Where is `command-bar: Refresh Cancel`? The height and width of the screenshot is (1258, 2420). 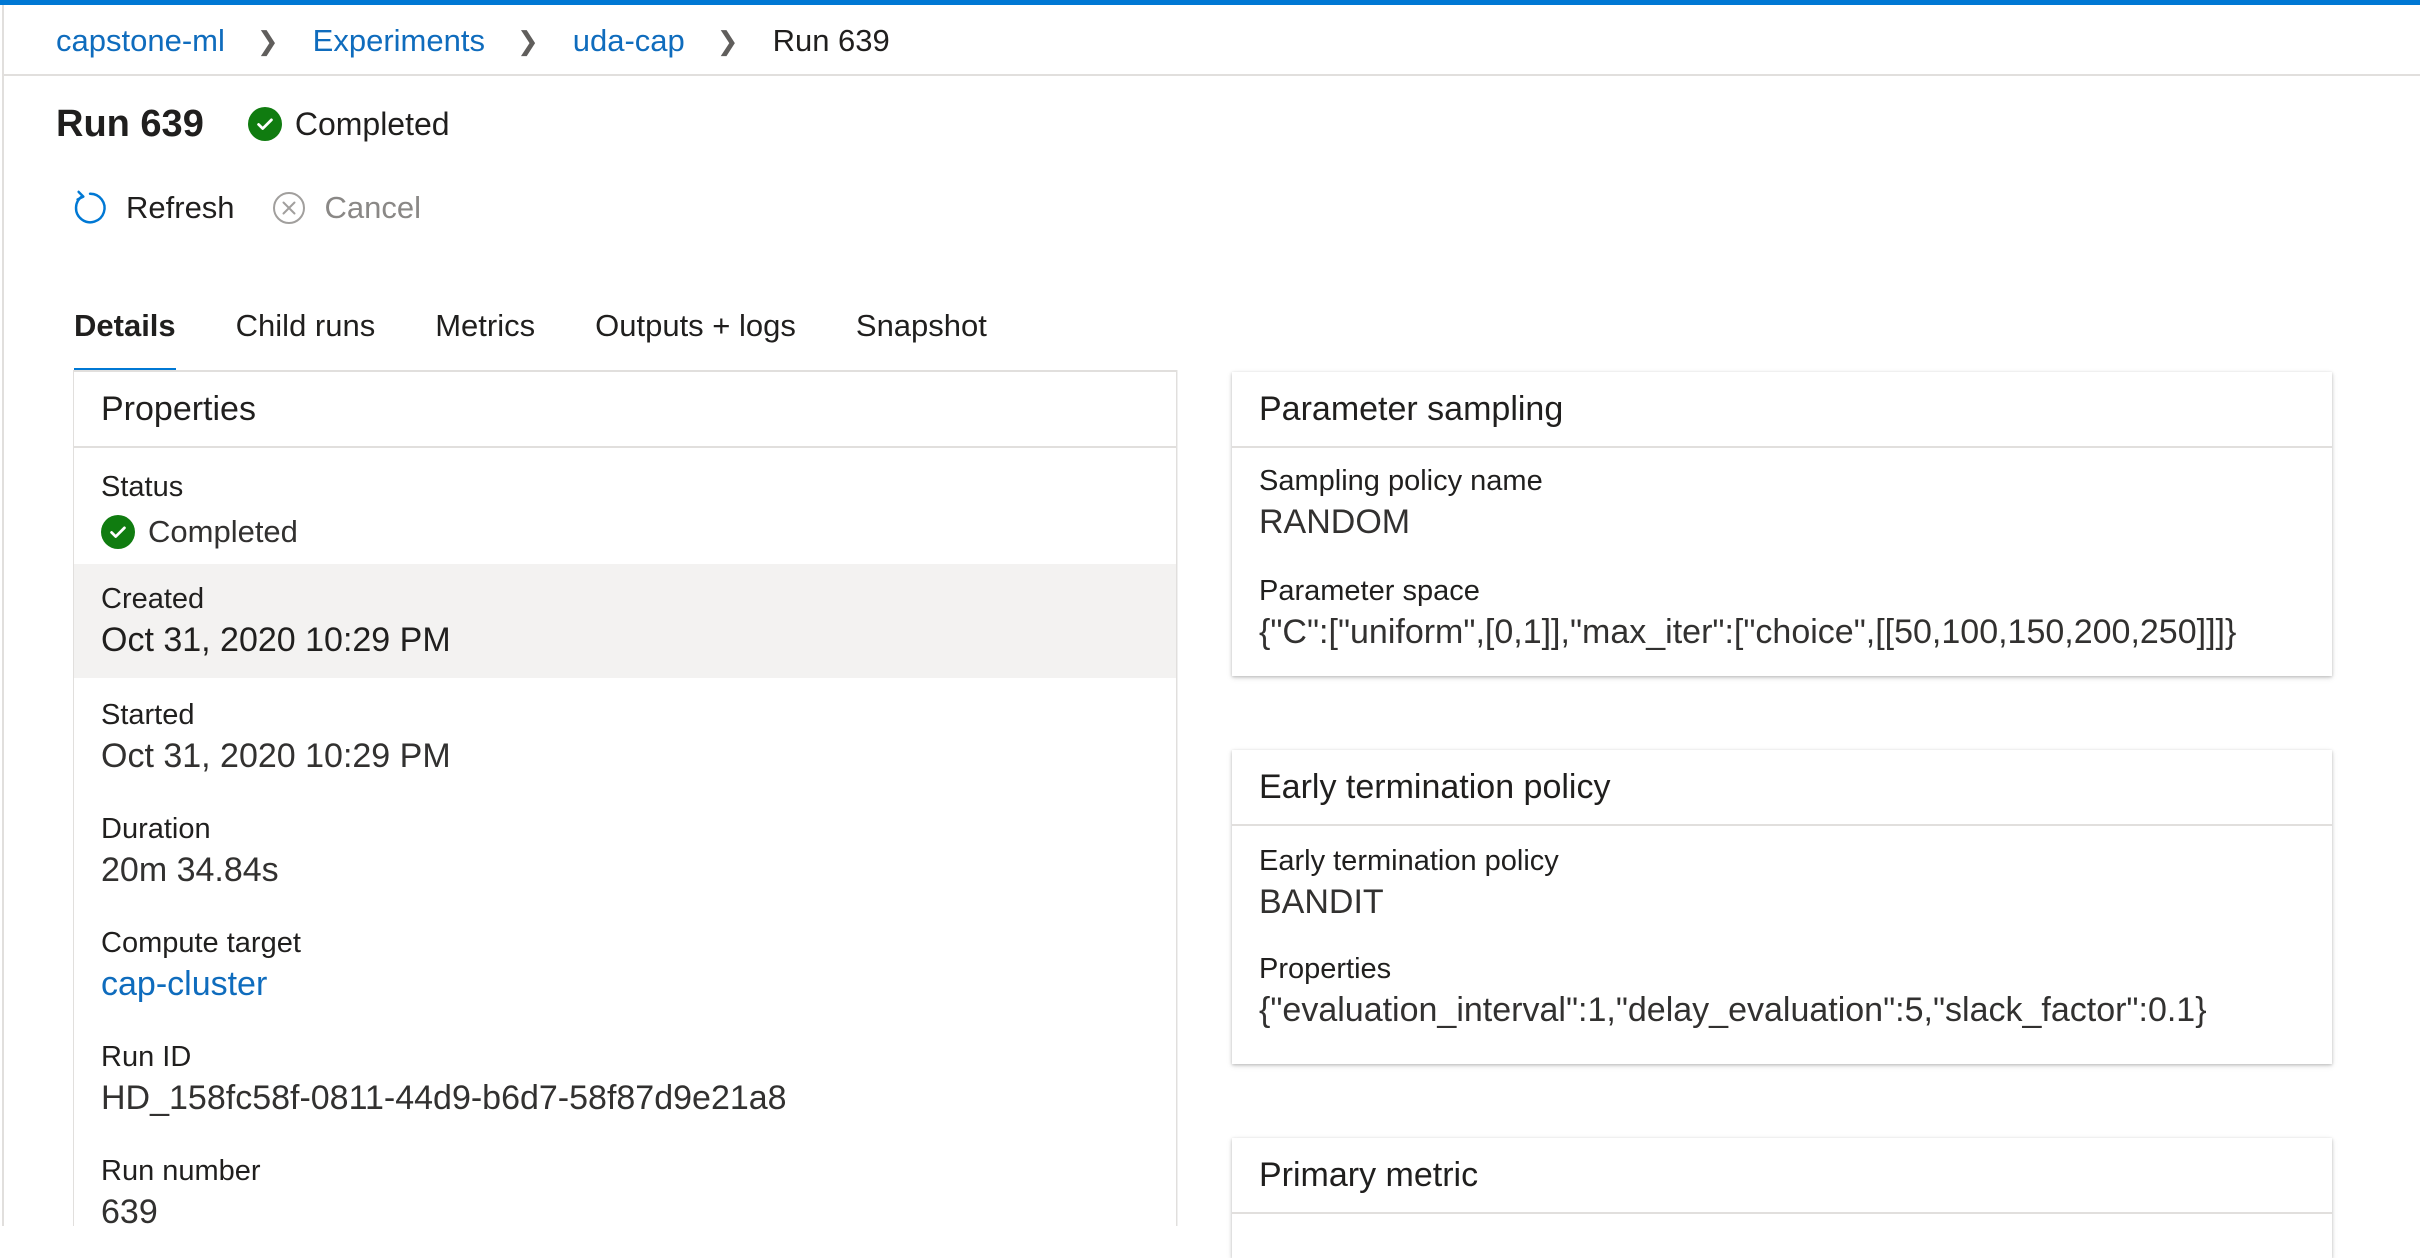
command-bar: Refresh Cancel is located at coordinates (245, 208).